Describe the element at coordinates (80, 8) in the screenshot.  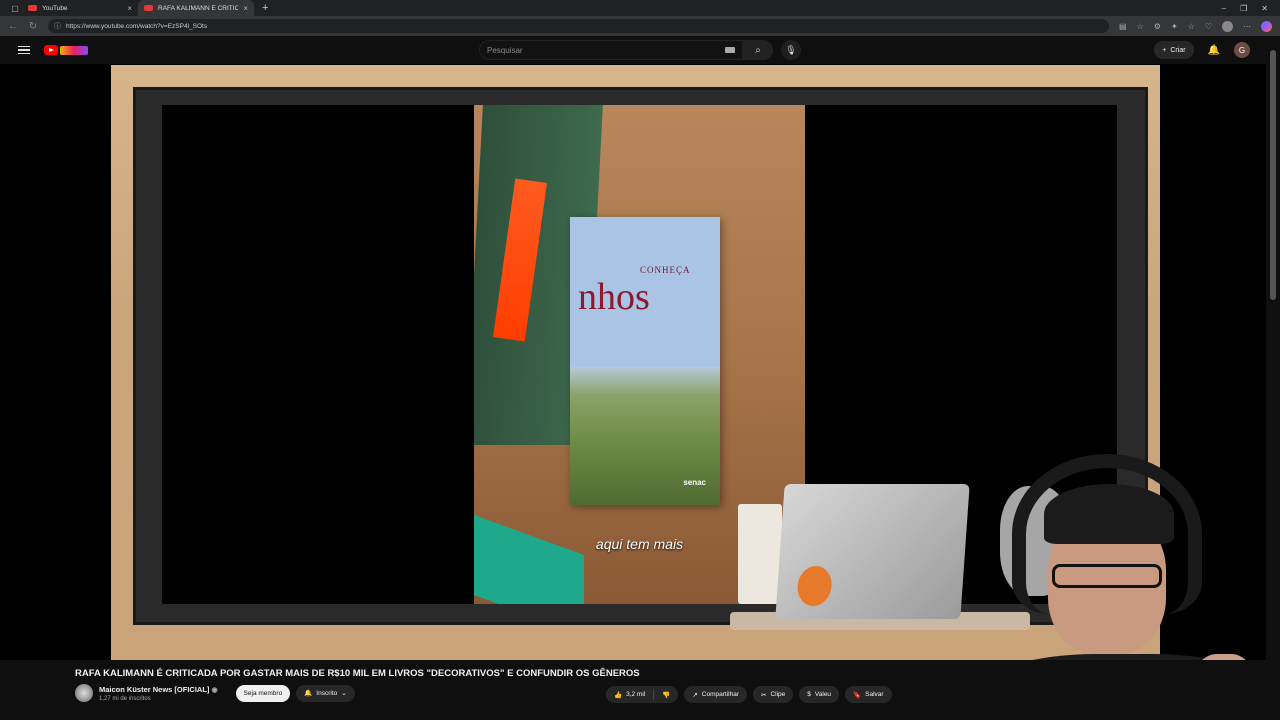
I see `tab-youtube: YouTube ×` at that location.